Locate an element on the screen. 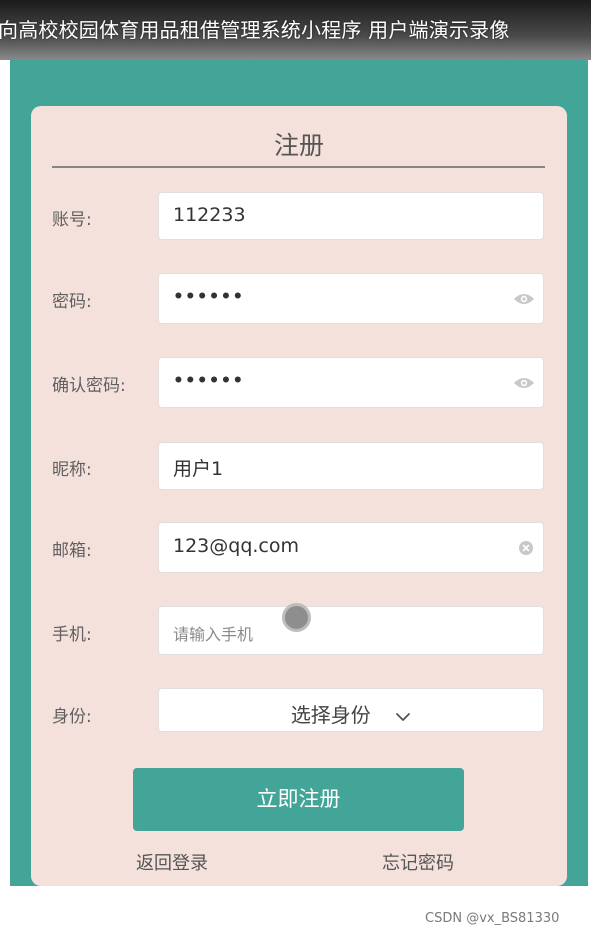  confirm-password-value: •••••• is located at coordinates (209, 381).